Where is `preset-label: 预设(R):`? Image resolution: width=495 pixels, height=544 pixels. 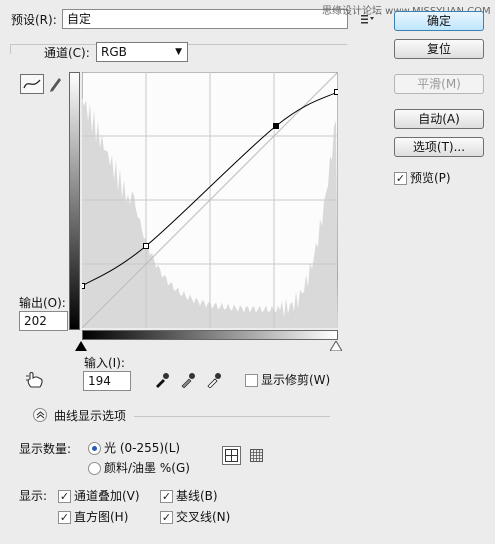 preset-label: 预设(R): is located at coordinates (34, 20).